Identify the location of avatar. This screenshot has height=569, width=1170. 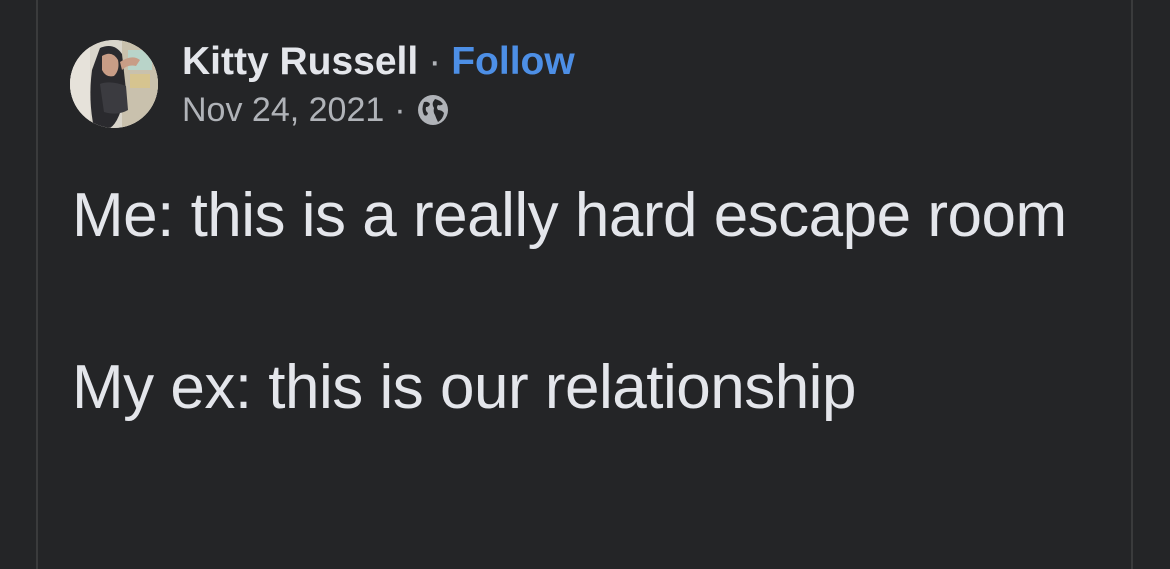
(114, 84).